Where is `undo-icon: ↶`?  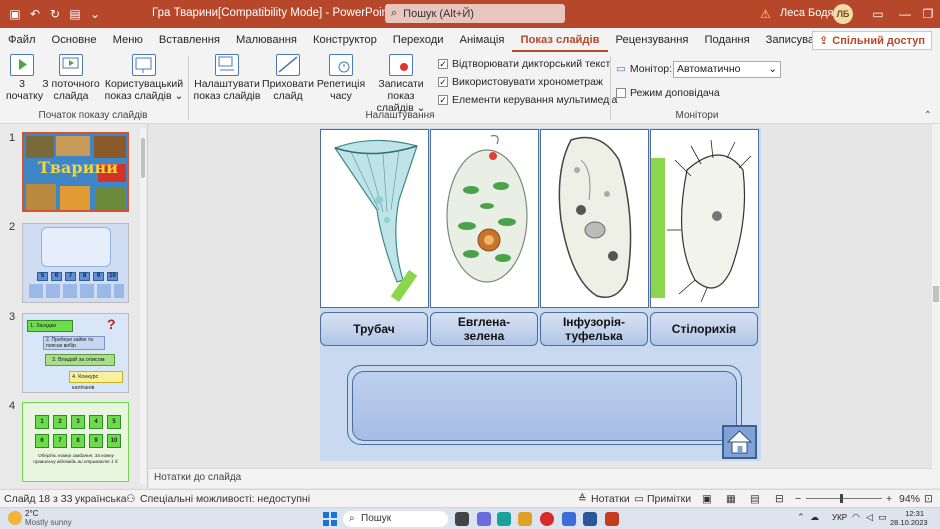
undo-icon: ↶ is located at coordinates (35, 14).